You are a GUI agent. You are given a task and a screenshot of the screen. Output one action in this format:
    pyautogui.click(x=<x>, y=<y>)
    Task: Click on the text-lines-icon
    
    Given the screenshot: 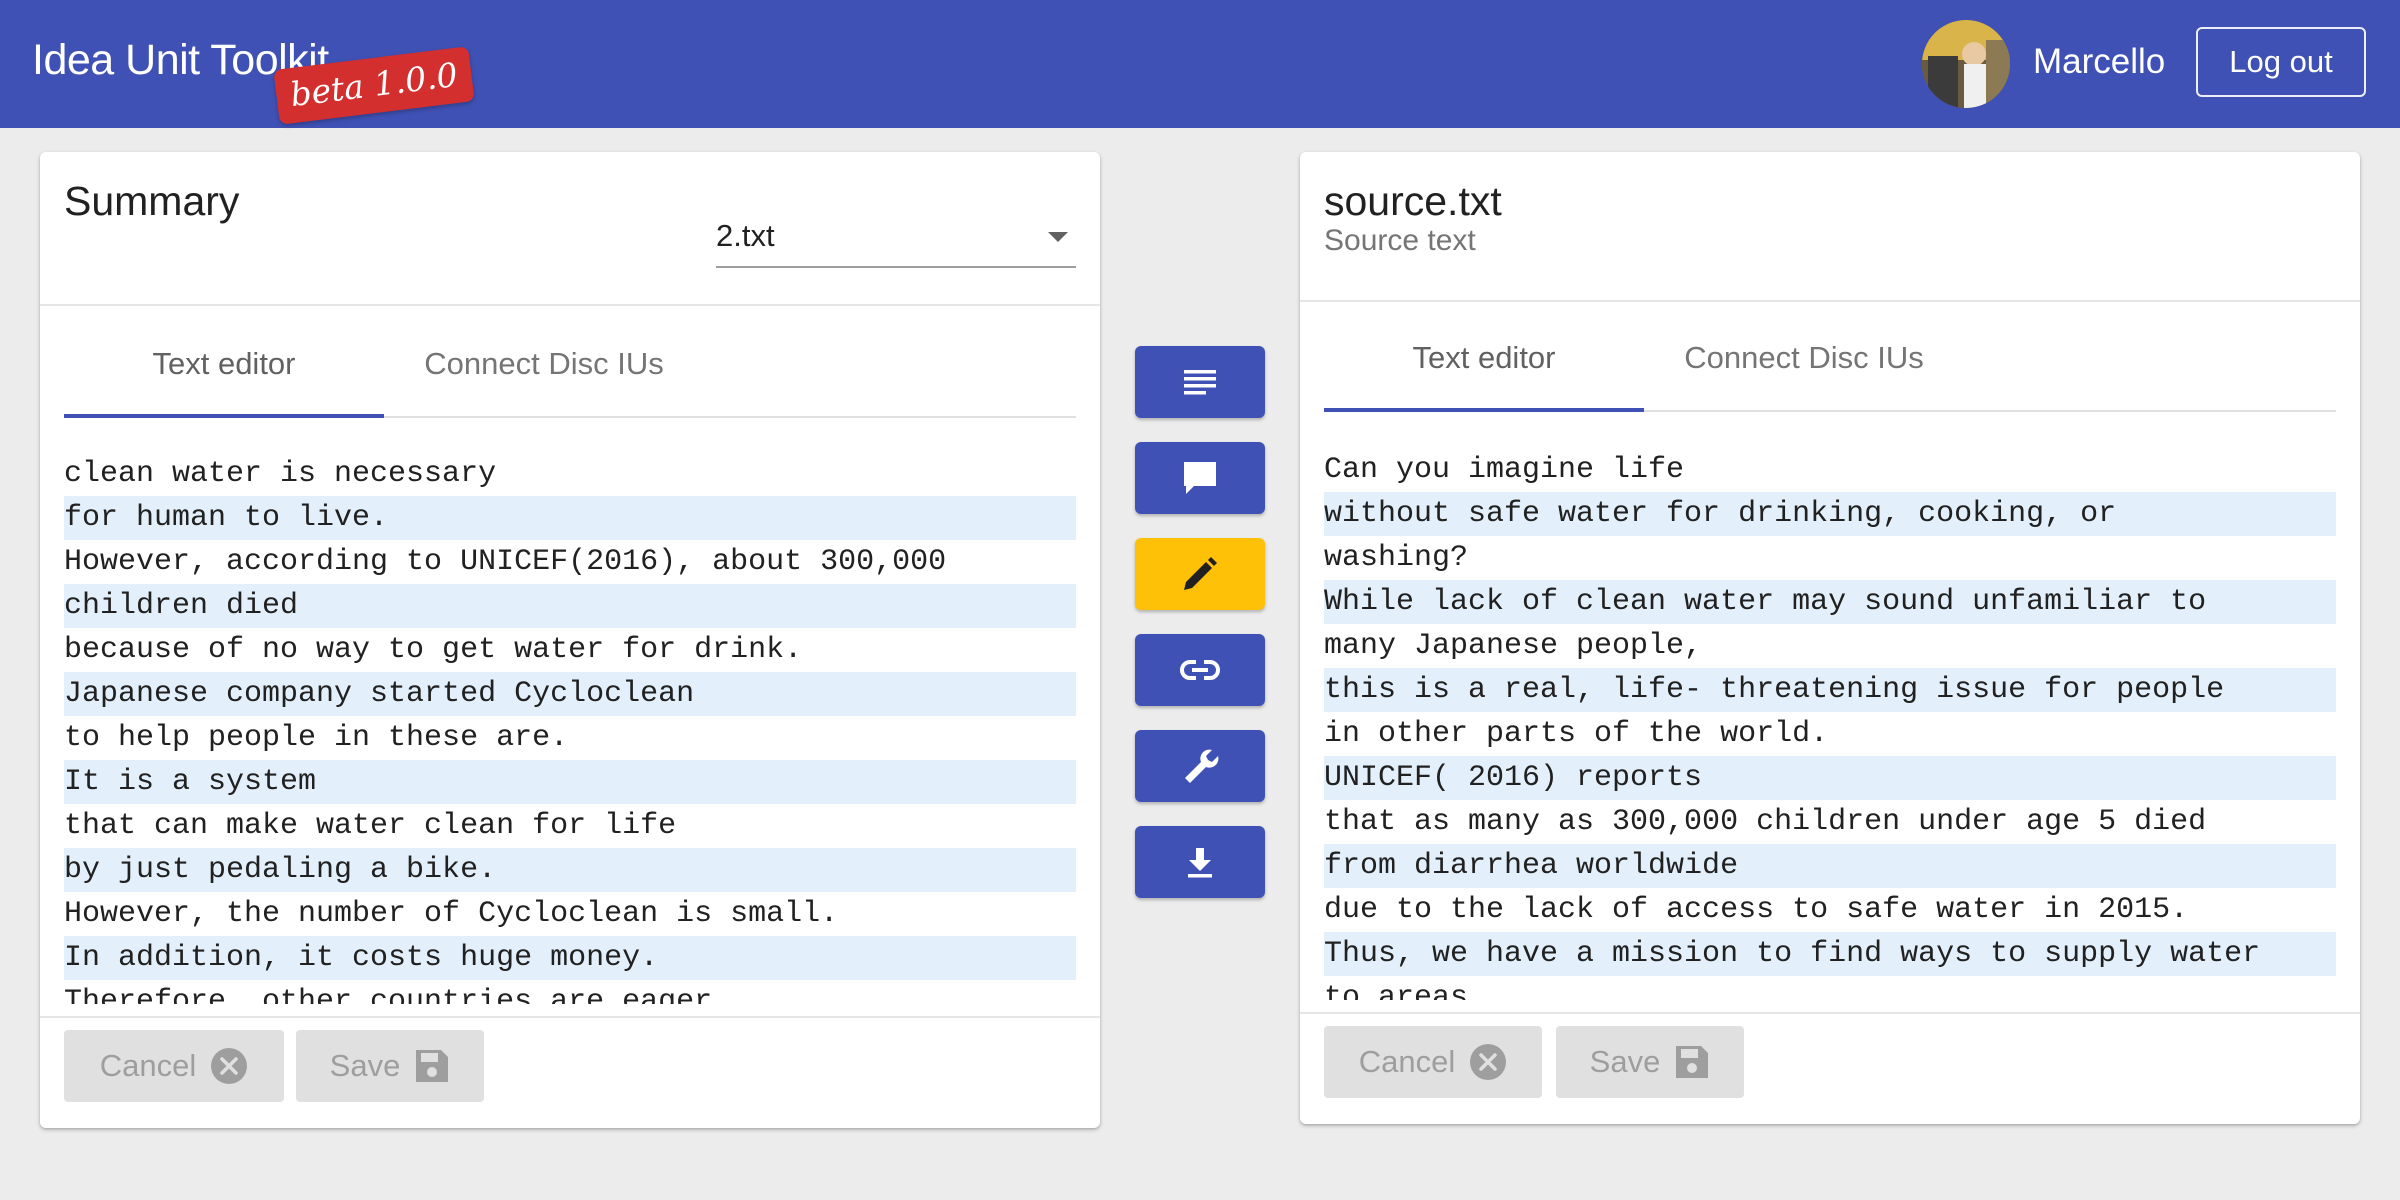 What is the action you would take?
    pyautogui.click(x=1200, y=382)
    